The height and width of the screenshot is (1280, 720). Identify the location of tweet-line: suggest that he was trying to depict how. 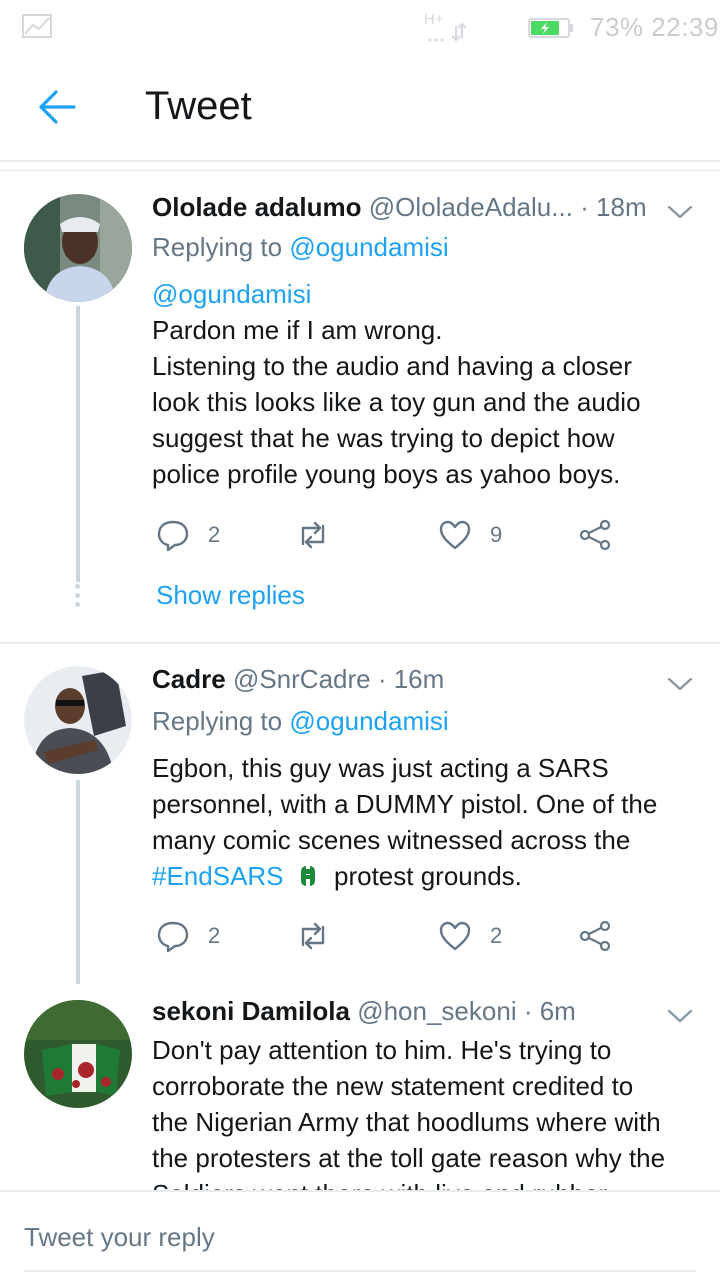
(383, 438).